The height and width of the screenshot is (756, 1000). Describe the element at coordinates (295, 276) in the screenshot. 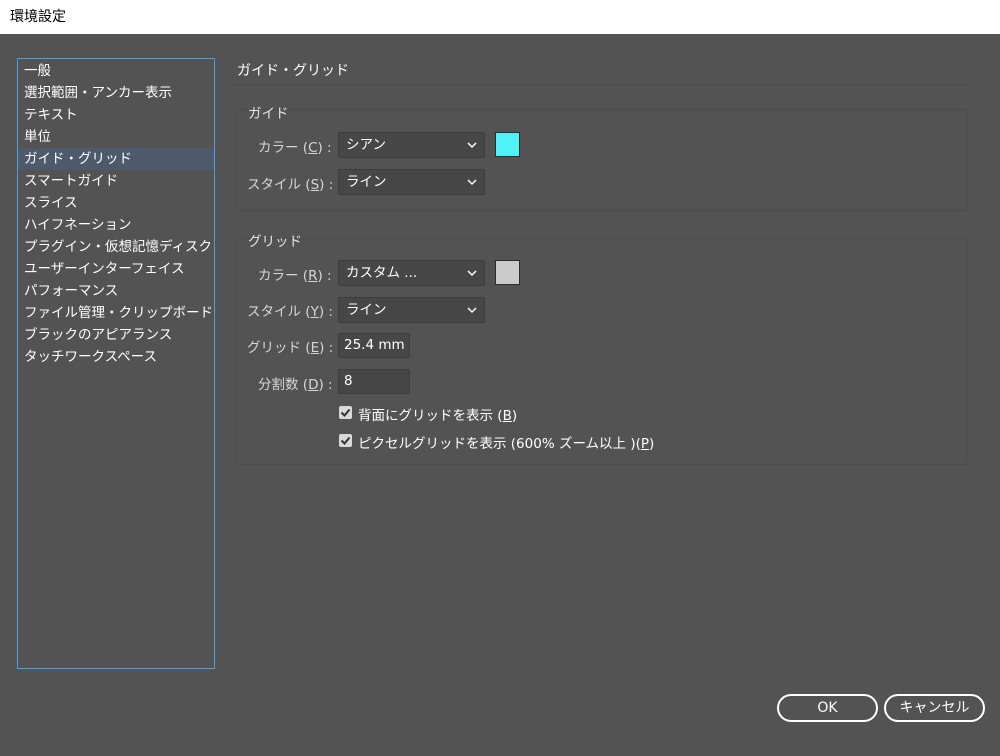

I see `grid-color-label: カラー (R) :` at that location.